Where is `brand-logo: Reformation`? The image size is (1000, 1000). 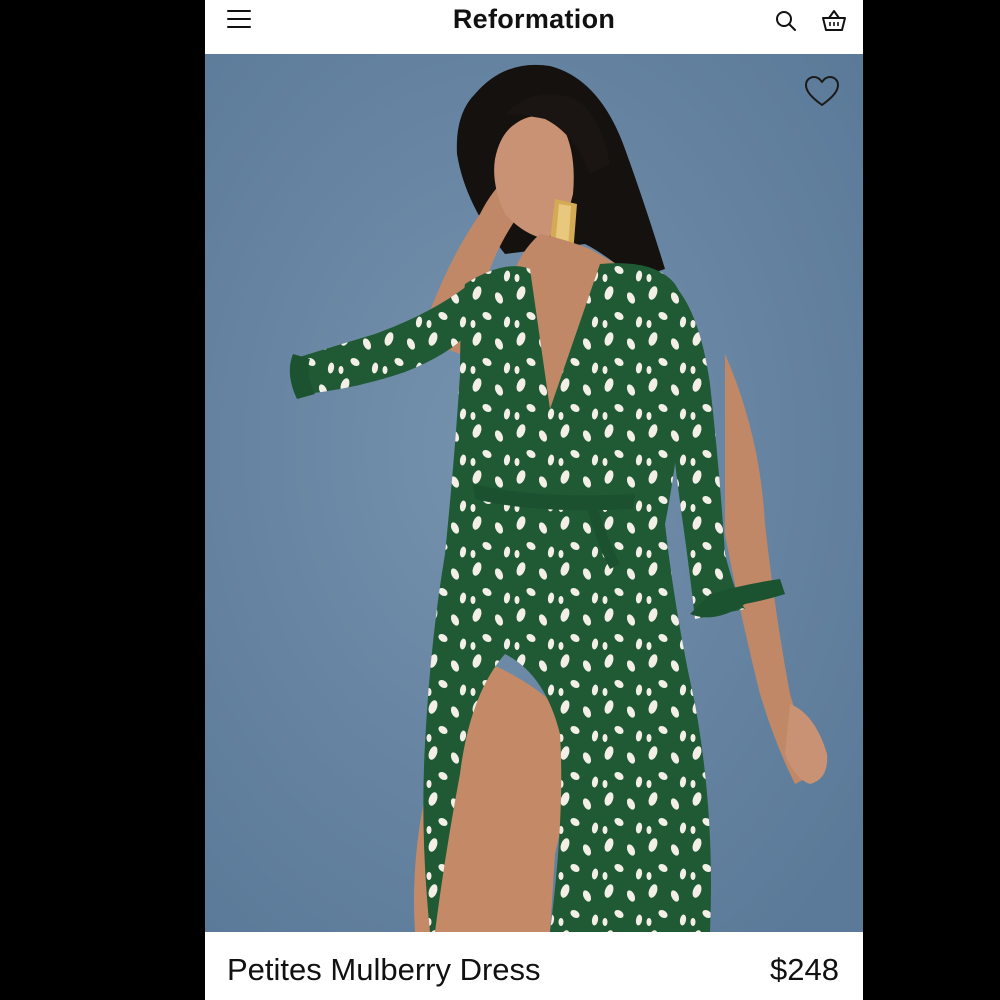 brand-logo: Reformation is located at coordinates (534, 19).